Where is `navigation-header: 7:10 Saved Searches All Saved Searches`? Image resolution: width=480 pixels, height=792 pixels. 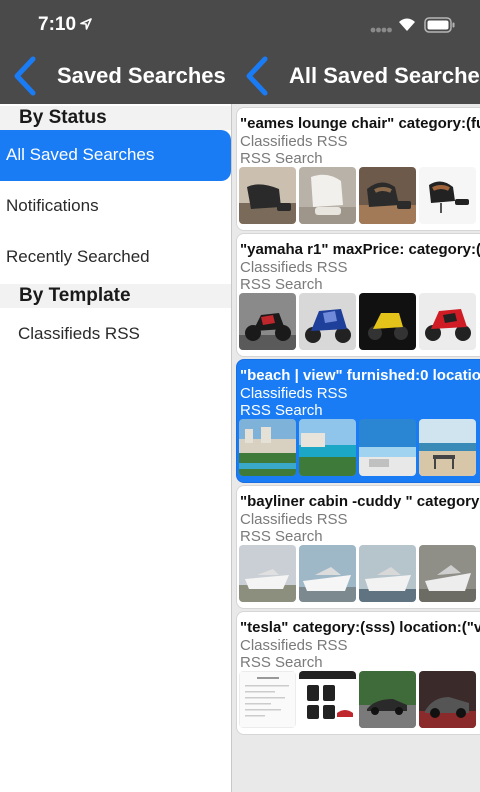
navigation-header: 7:10 Saved Searches All Saved Searches is located at coordinates (240, 52).